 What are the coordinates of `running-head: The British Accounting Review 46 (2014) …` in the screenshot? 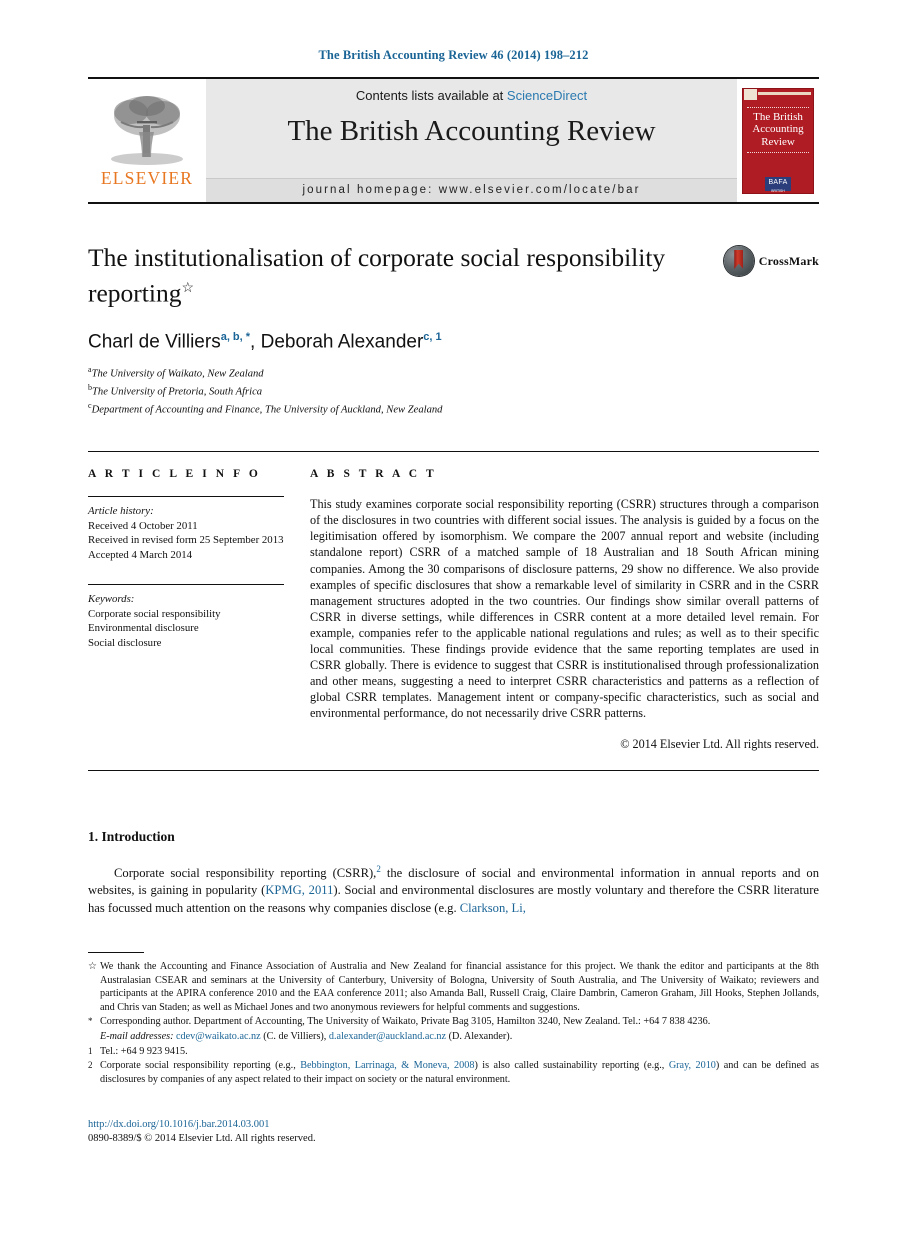 It's located at (453, 55).